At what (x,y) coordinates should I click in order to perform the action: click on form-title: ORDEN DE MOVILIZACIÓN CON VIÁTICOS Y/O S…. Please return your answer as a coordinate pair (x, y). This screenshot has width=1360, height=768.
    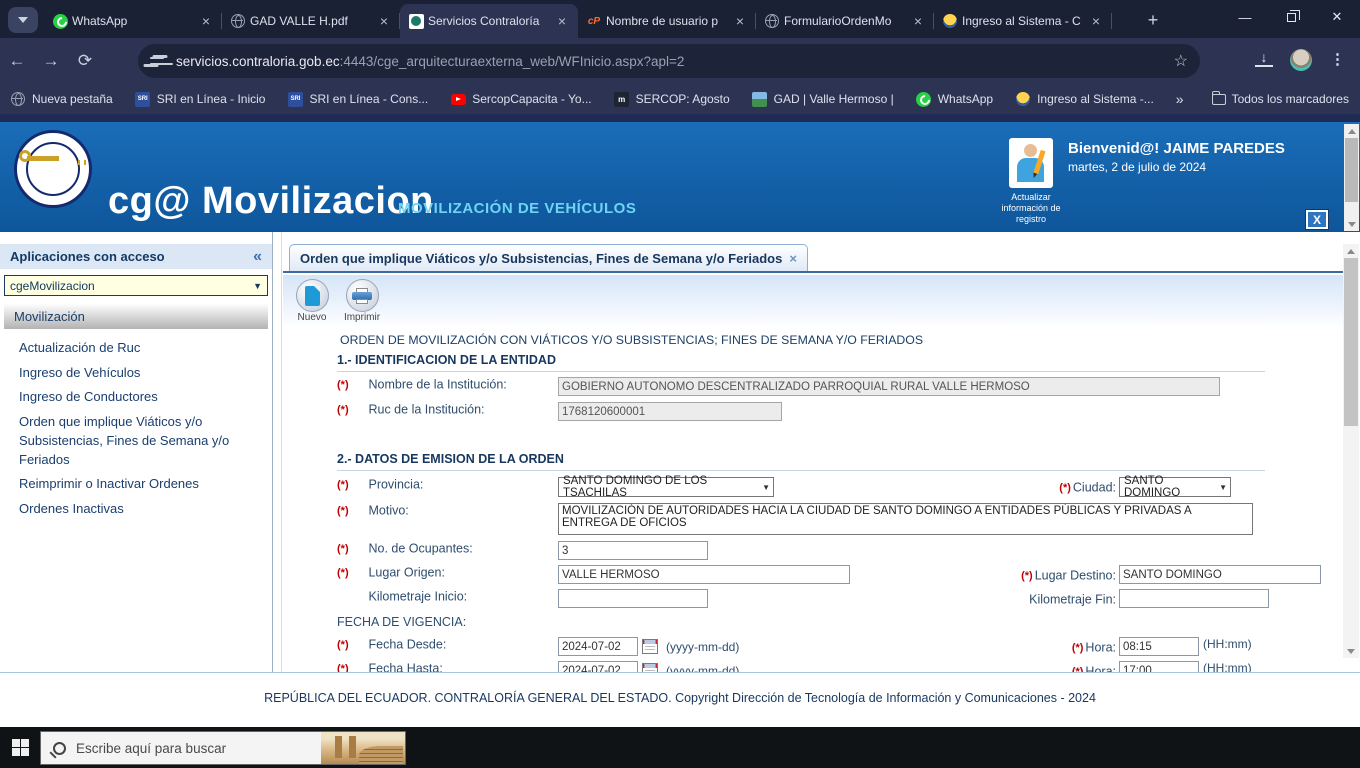
    Looking at the image, I should click on (632, 340).